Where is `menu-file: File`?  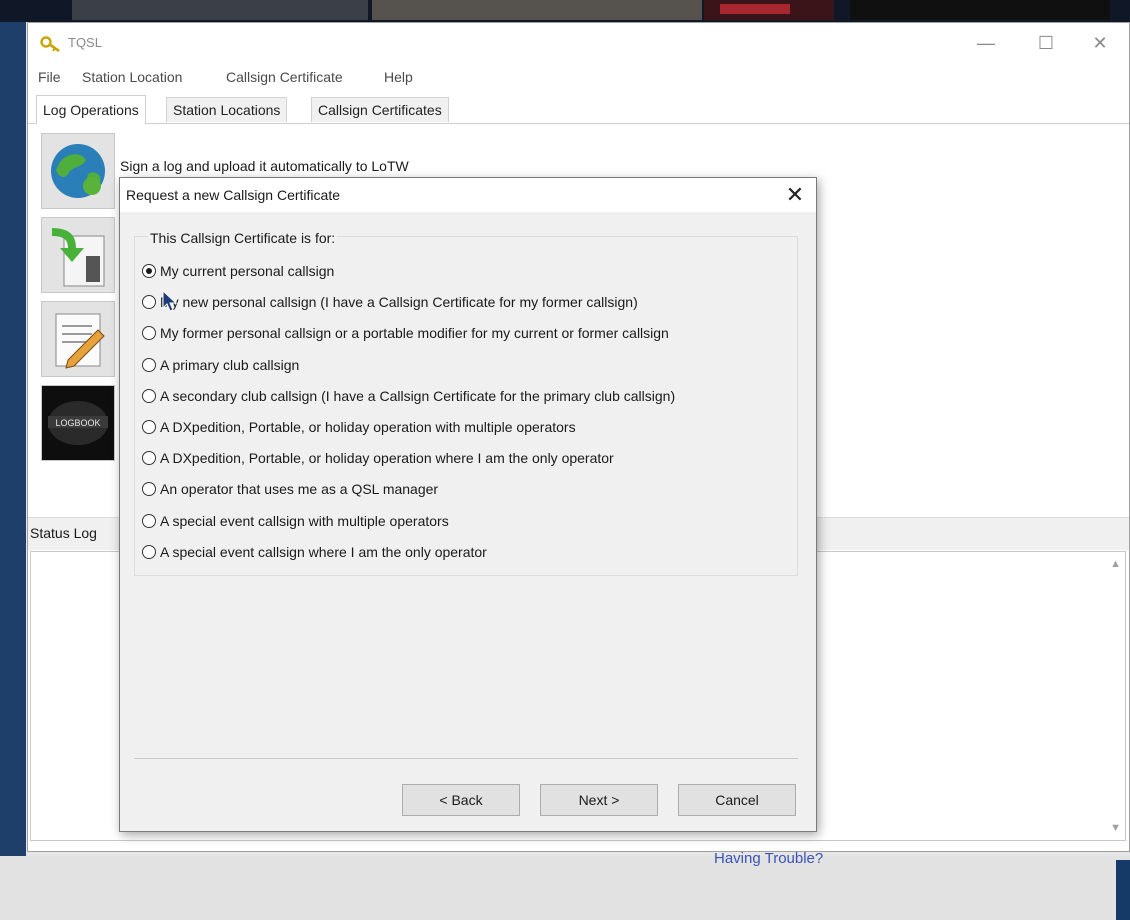 menu-file: File is located at coordinates (49, 77).